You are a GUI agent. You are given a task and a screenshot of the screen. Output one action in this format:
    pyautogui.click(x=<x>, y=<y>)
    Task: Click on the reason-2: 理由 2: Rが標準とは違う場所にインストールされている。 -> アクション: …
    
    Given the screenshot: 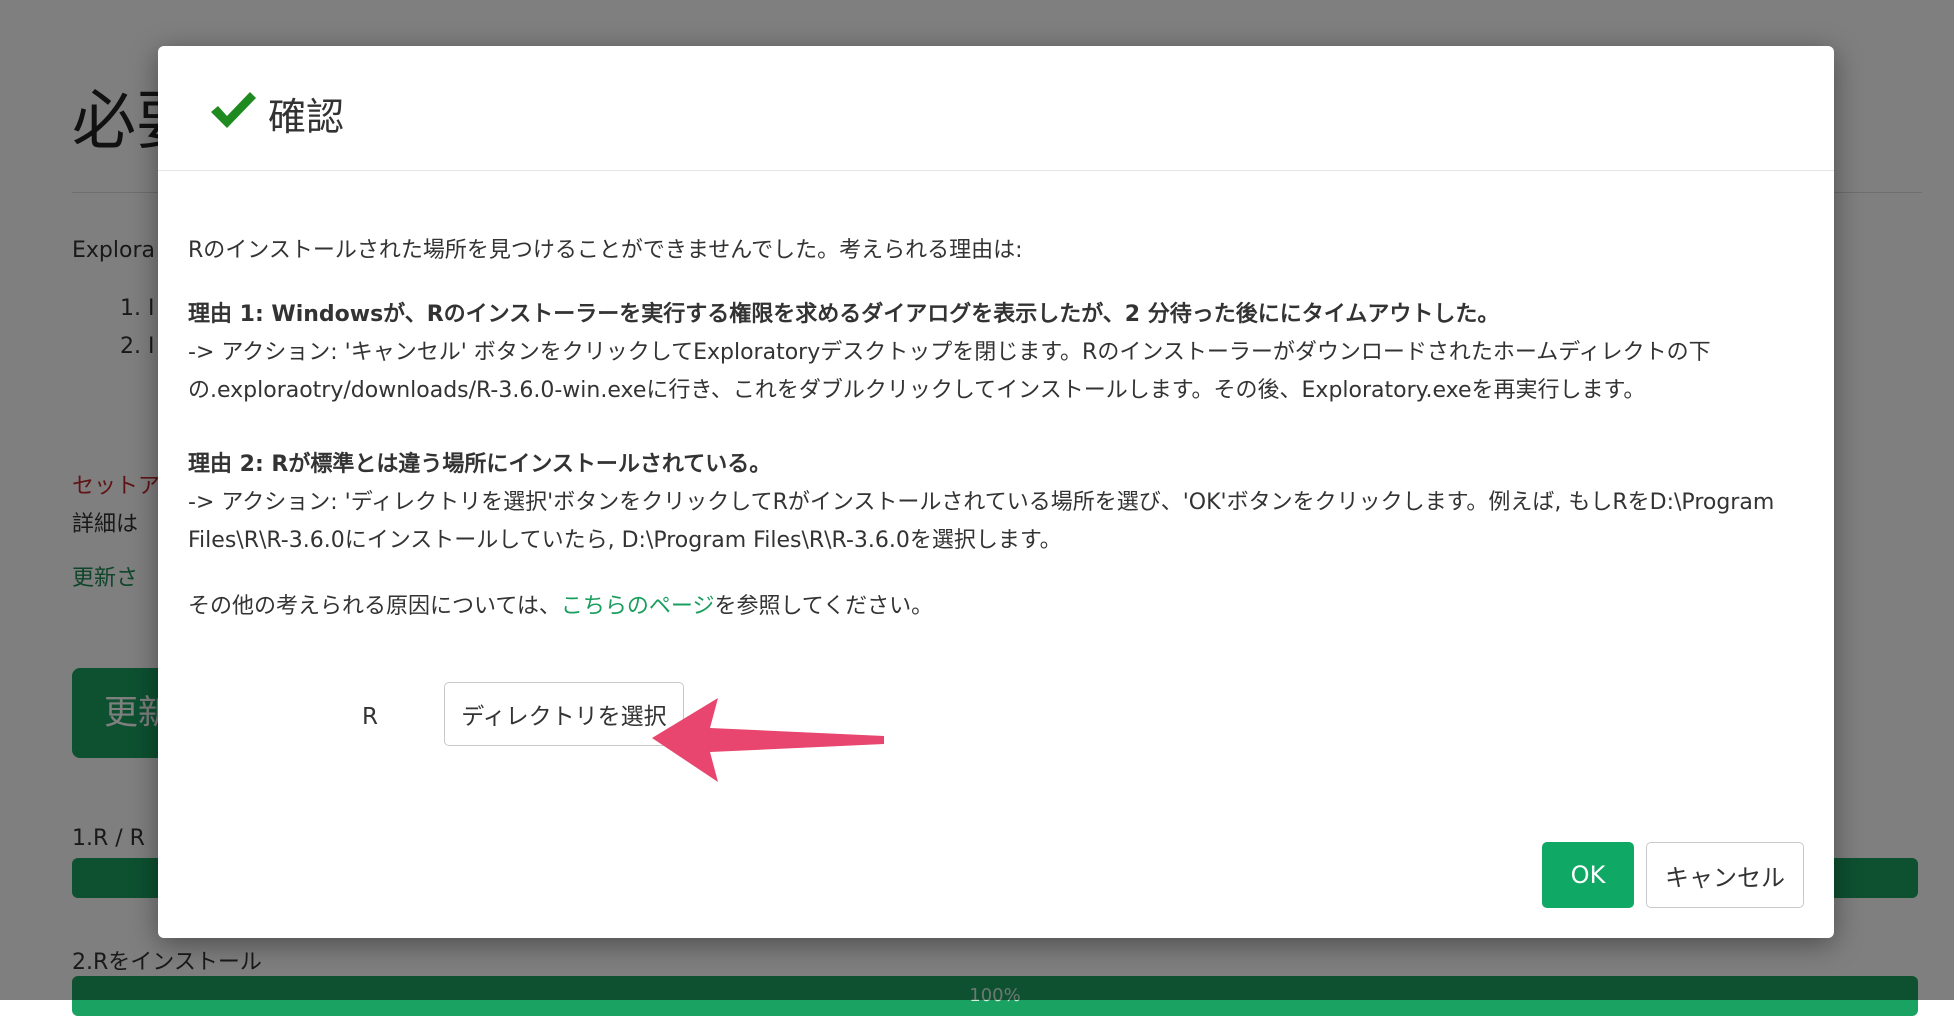 What is the action you would take?
    pyautogui.click(x=998, y=503)
    